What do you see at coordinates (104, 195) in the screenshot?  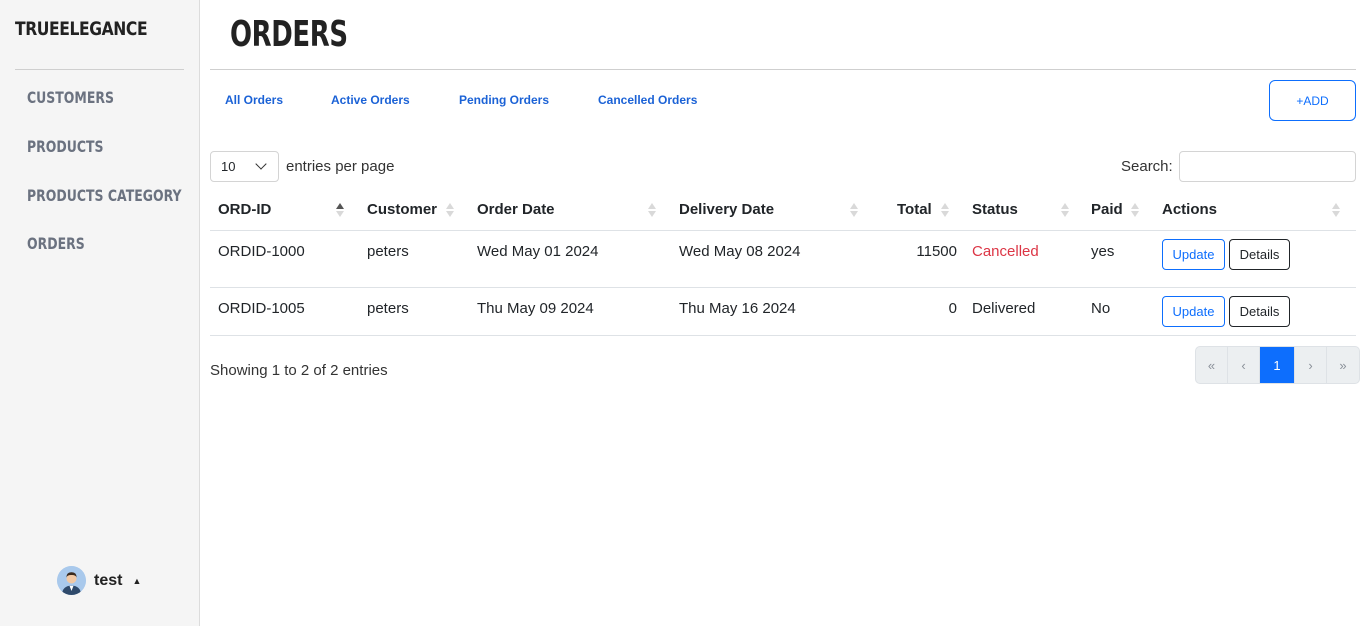 I see `sidebar-item-products-category: PRODUCTS CATEGORY` at bounding box center [104, 195].